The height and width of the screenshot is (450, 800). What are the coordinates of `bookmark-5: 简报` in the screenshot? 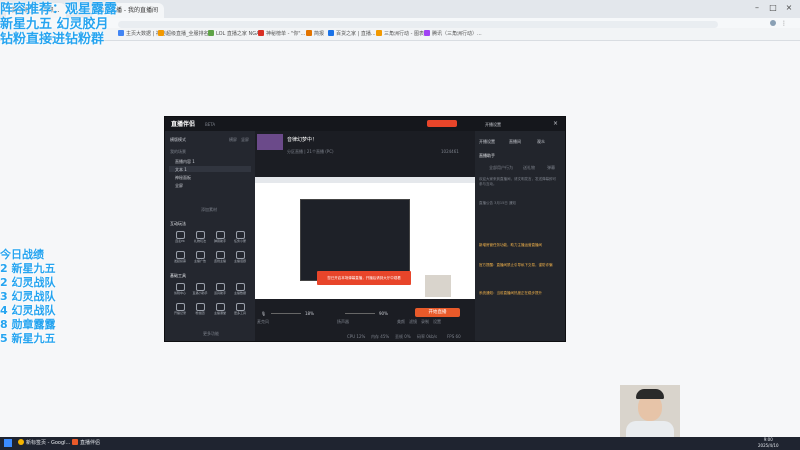 It's located at (315, 34).